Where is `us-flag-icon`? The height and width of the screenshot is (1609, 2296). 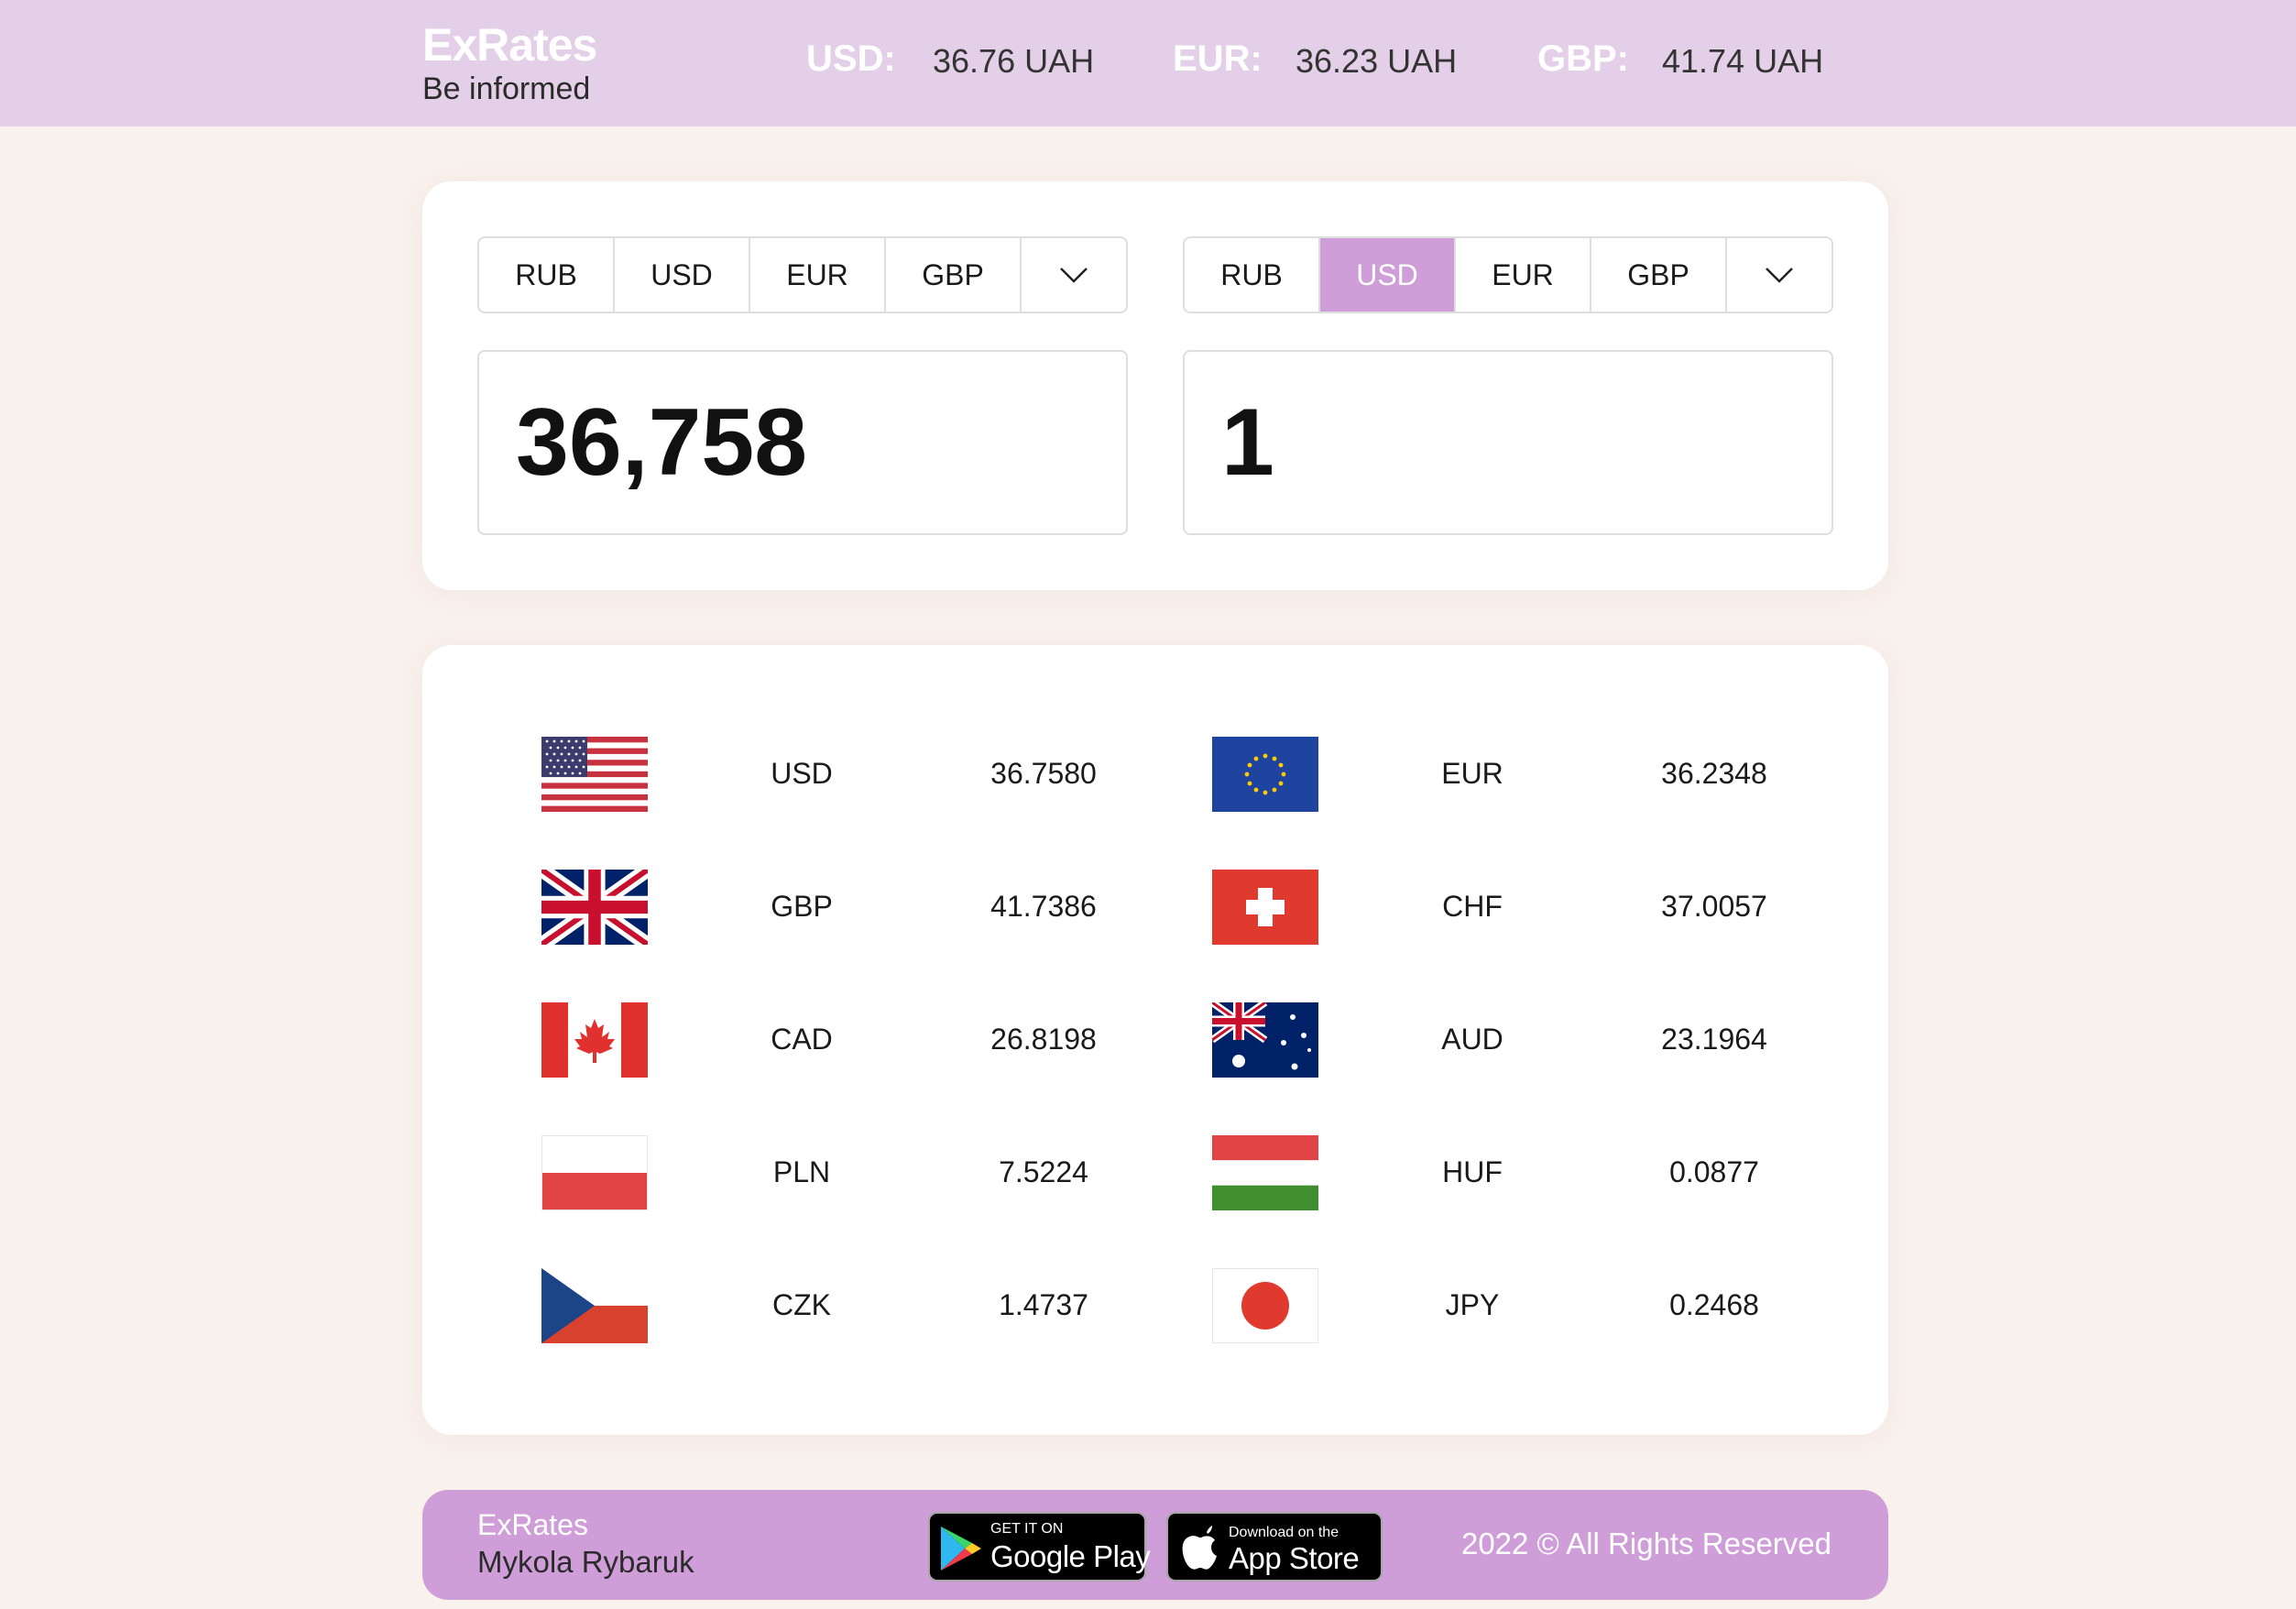
us-flag-icon is located at coordinates (594, 774).